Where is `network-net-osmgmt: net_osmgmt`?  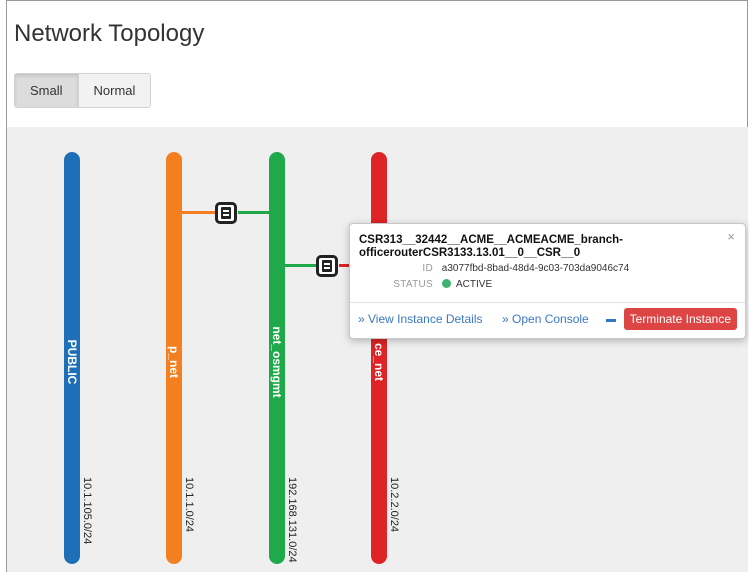
network-net-osmgmt: net_osmgmt is located at coordinates (277, 358).